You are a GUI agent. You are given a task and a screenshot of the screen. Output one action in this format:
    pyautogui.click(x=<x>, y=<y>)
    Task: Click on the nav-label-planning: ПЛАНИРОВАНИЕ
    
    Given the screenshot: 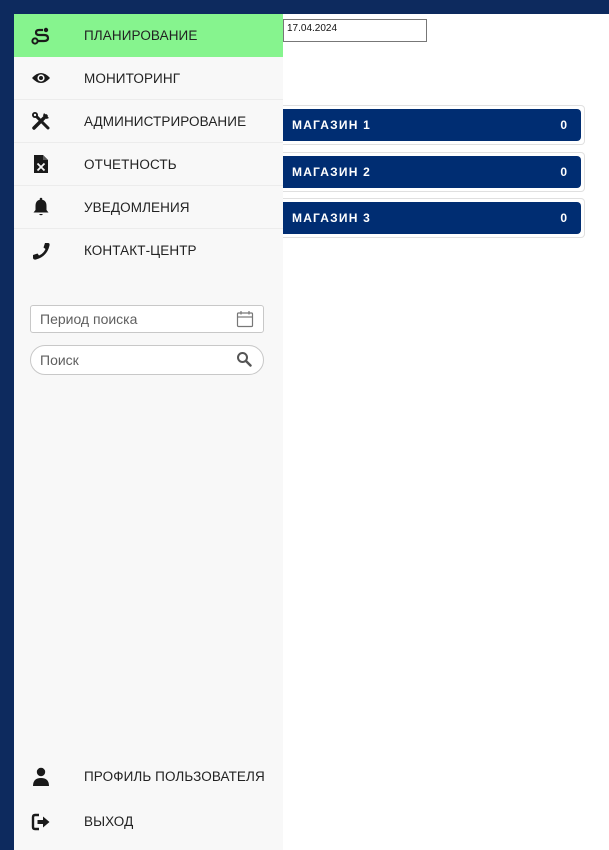 What is the action you would take?
    pyautogui.click(x=141, y=35)
    